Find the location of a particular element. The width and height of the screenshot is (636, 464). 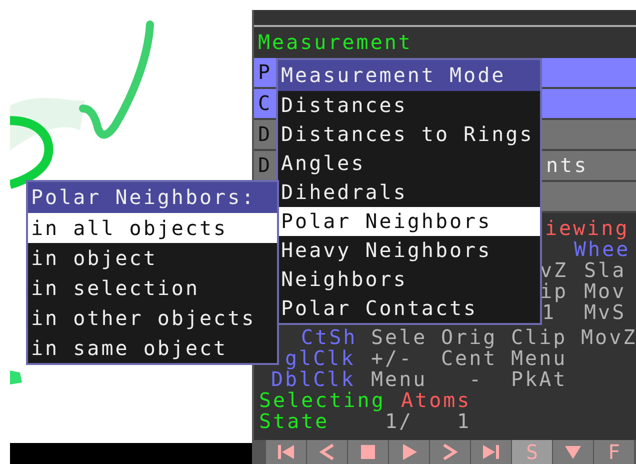

action-label: Mov is located at coordinates (605, 291).